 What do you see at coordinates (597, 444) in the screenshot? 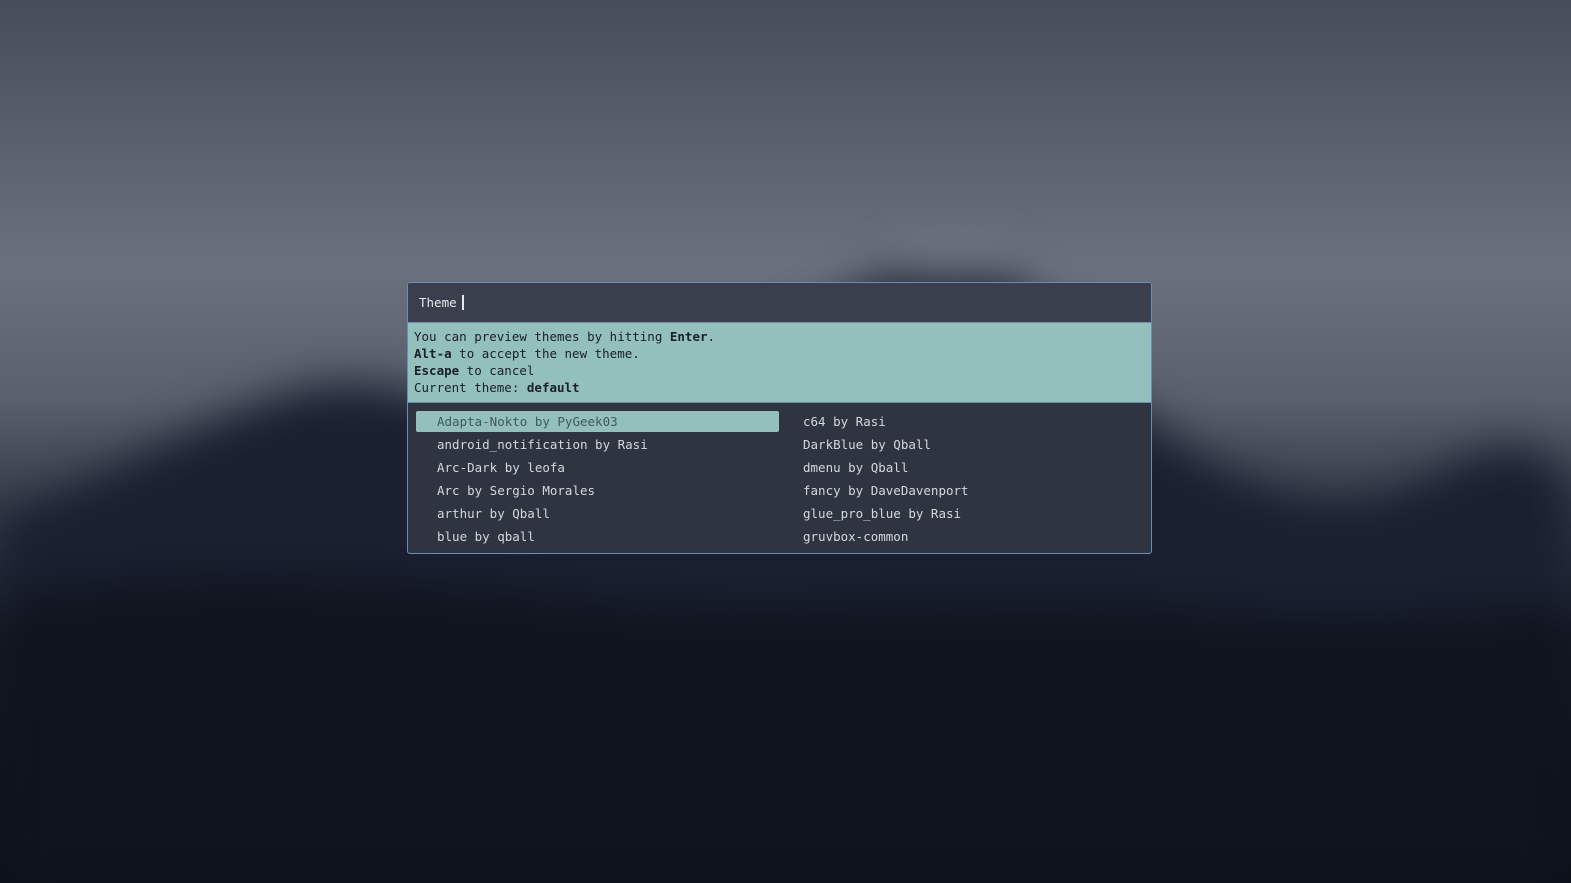
I see `theme-list-item: android_notification by Rasi` at bounding box center [597, 444].